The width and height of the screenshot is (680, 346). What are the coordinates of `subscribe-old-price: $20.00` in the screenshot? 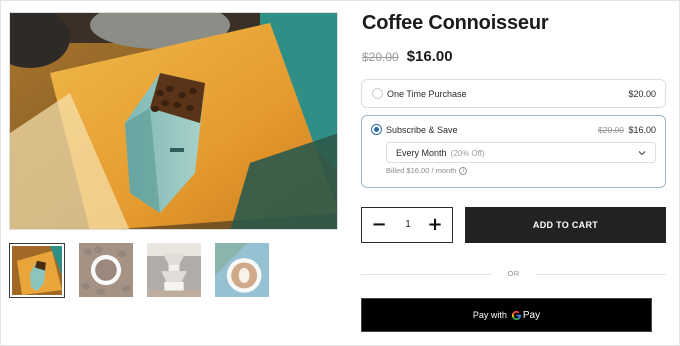 It's located at (611, 130).